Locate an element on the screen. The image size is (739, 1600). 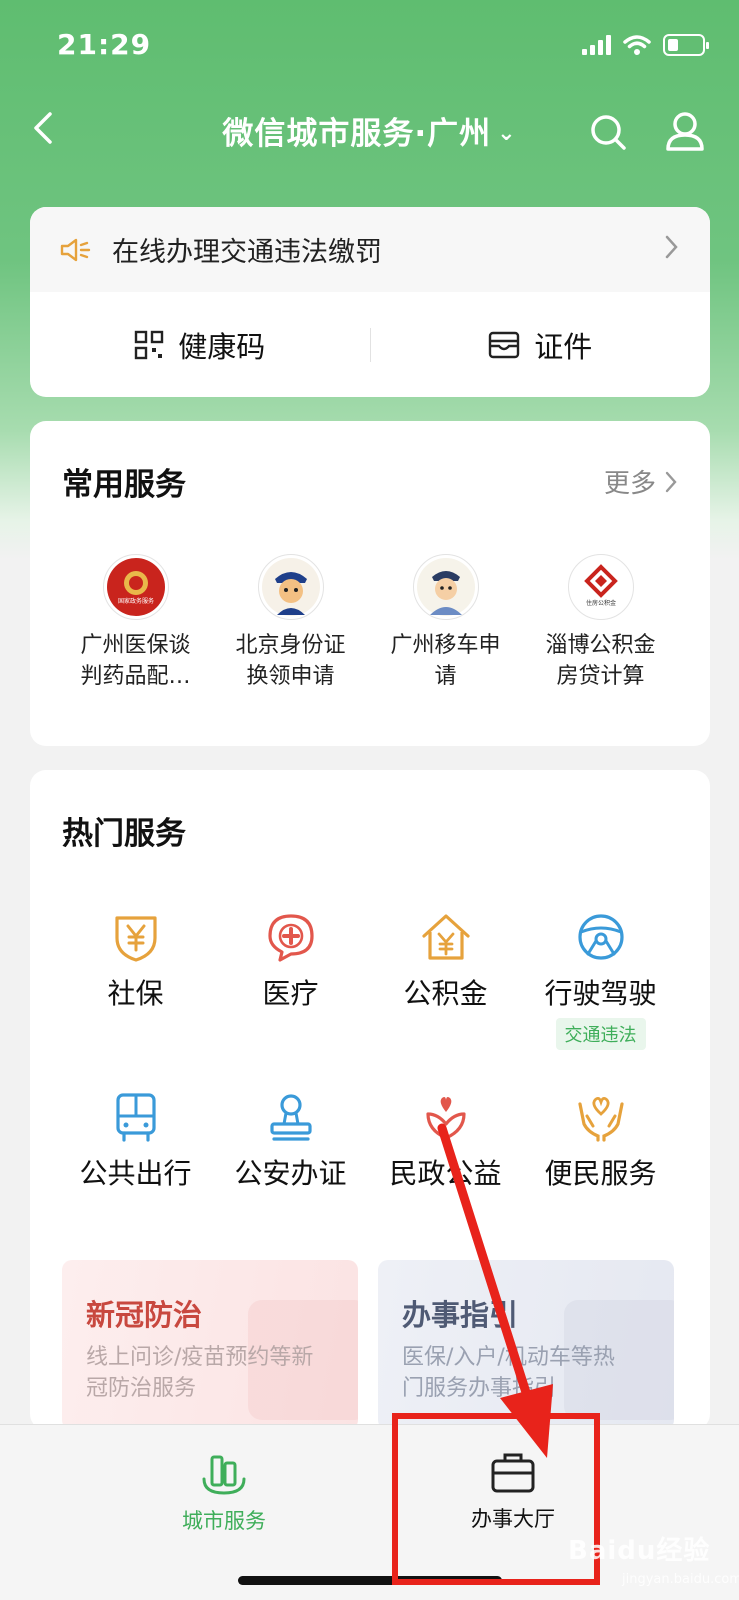
top-card: 在线办理交通违法缴罚 健康码 证件 is located at coordinates (370, 302).